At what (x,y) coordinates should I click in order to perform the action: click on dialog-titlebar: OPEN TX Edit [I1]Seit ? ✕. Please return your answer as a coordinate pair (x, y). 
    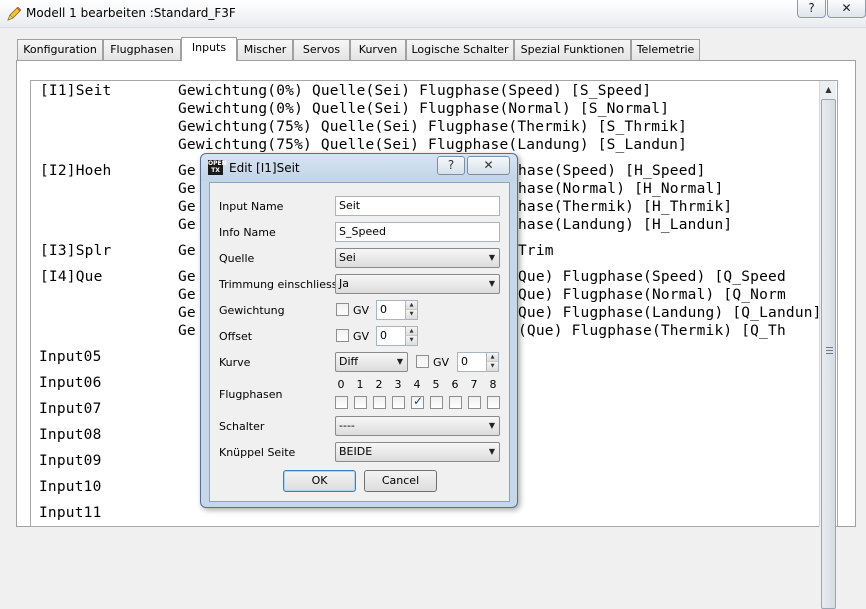
    Looking at the image, I should click on (359, 167).